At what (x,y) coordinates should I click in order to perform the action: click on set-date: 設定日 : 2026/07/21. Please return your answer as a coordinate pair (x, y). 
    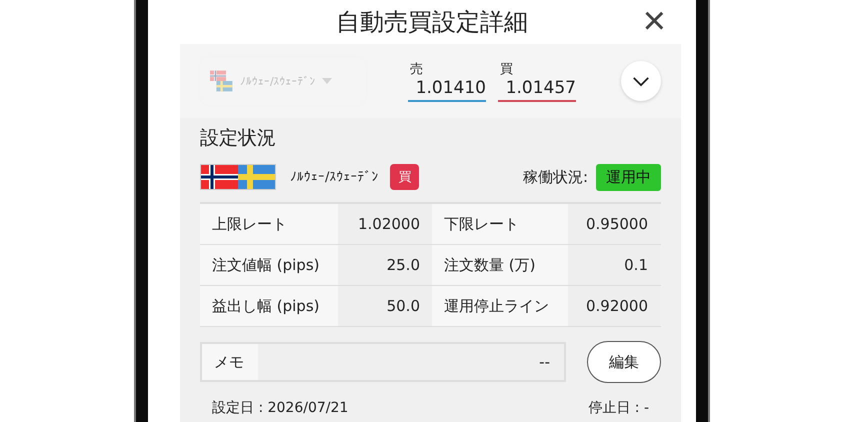
    Looking at the image, I should click on (280, 408).